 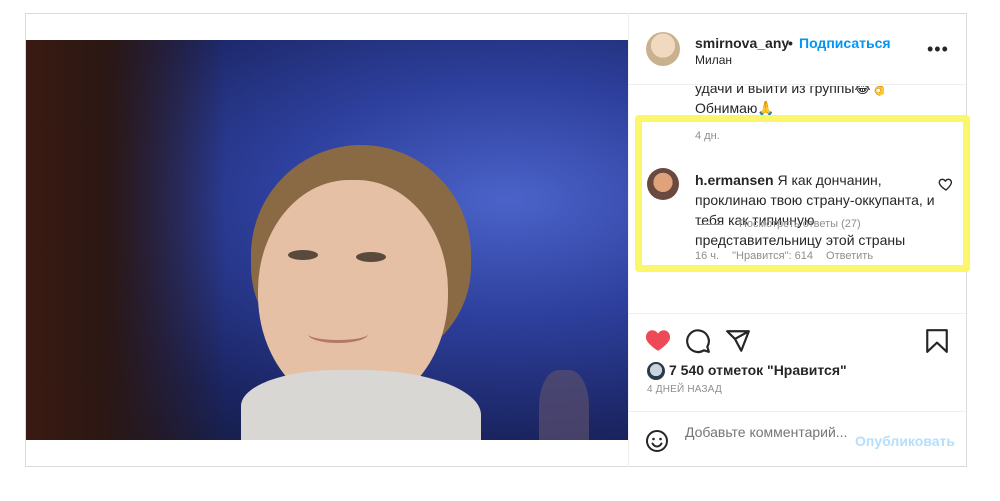 I want to click on photo-eye-left, so click(x=303, y=255).